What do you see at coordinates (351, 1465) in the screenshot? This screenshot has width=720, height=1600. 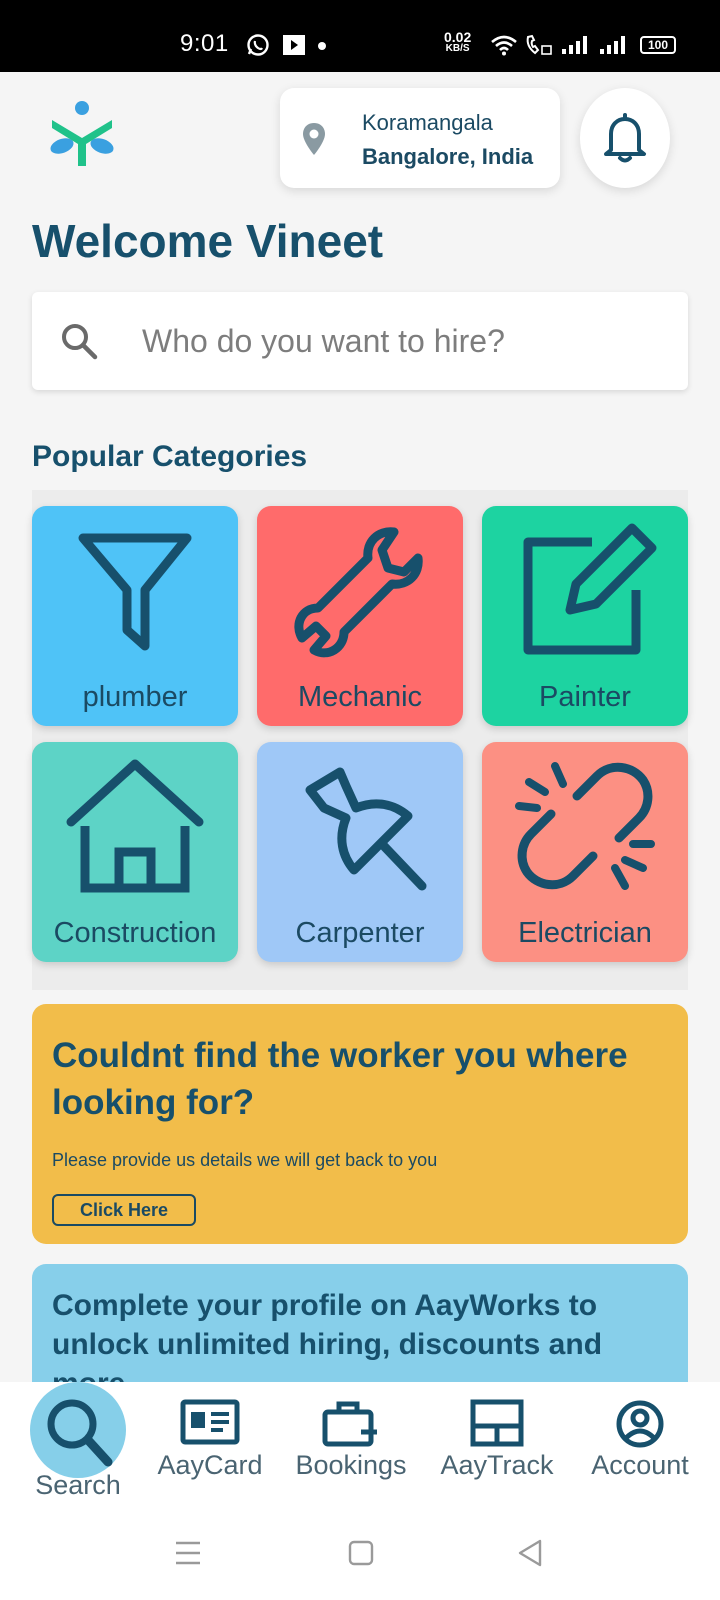 I see `nav-label: Bookings` at bounding box center [351, 1465].